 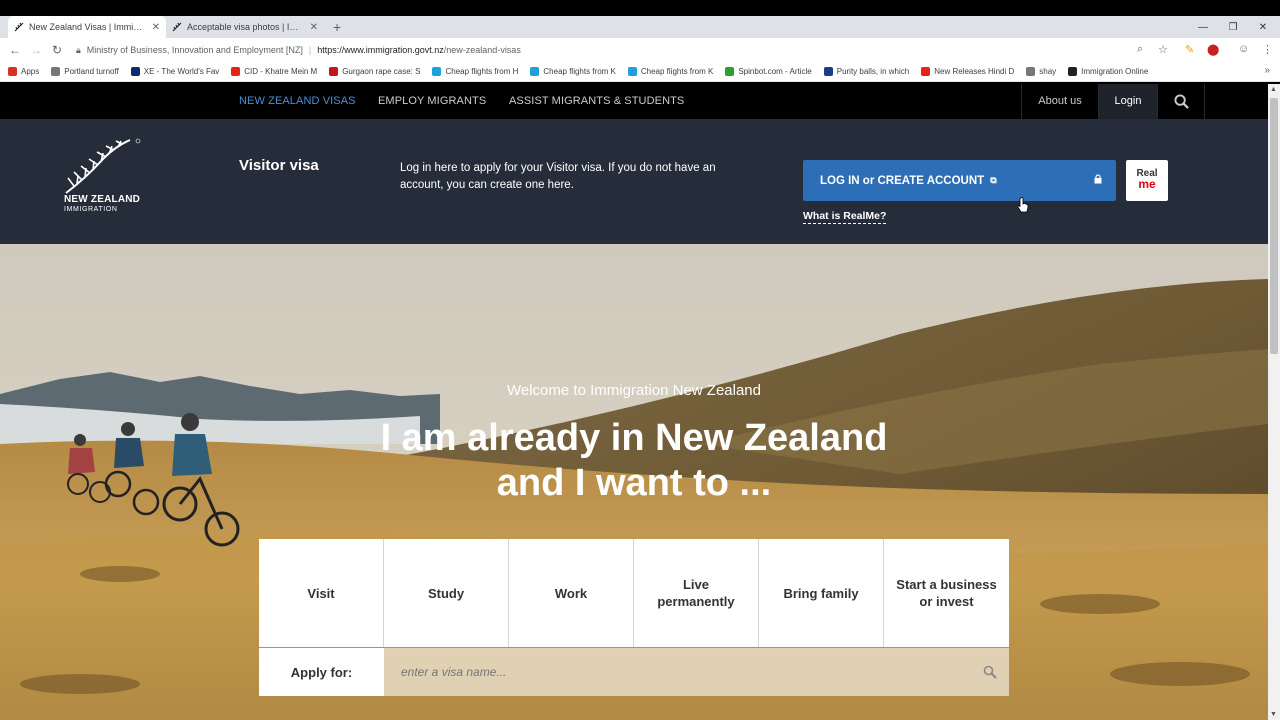 What do you see at coordinates (634, 438) in the screenshot?
I see `hero-headline-line1: I am already in New Zealand` at bounding box center [634, 438].